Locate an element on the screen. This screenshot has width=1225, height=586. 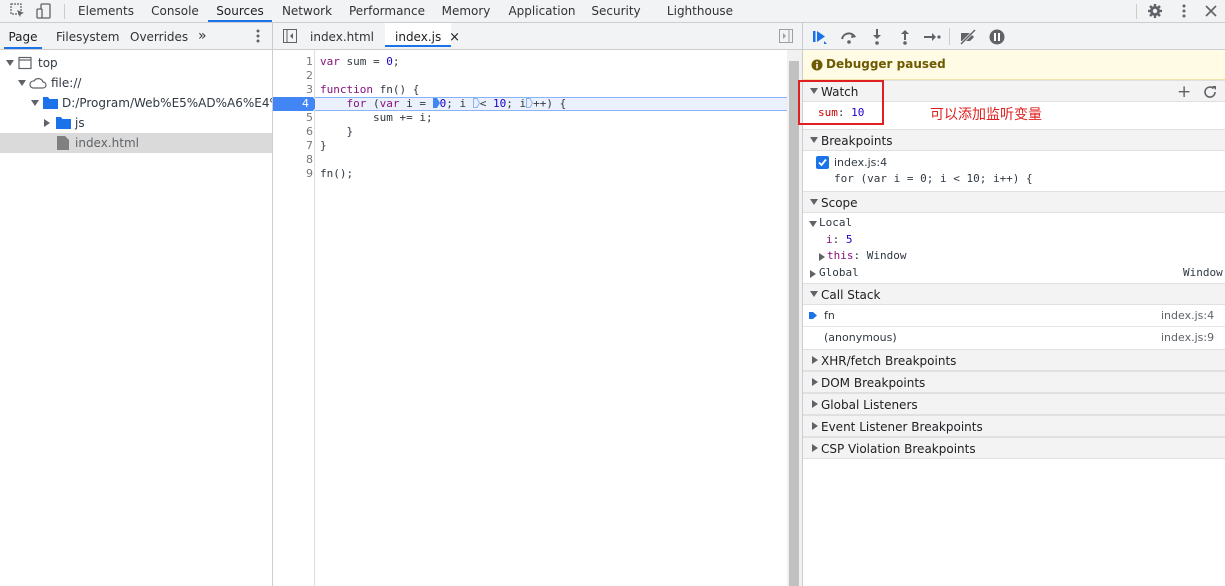
tab-elements: Elements is located at coordinates (106, 11).